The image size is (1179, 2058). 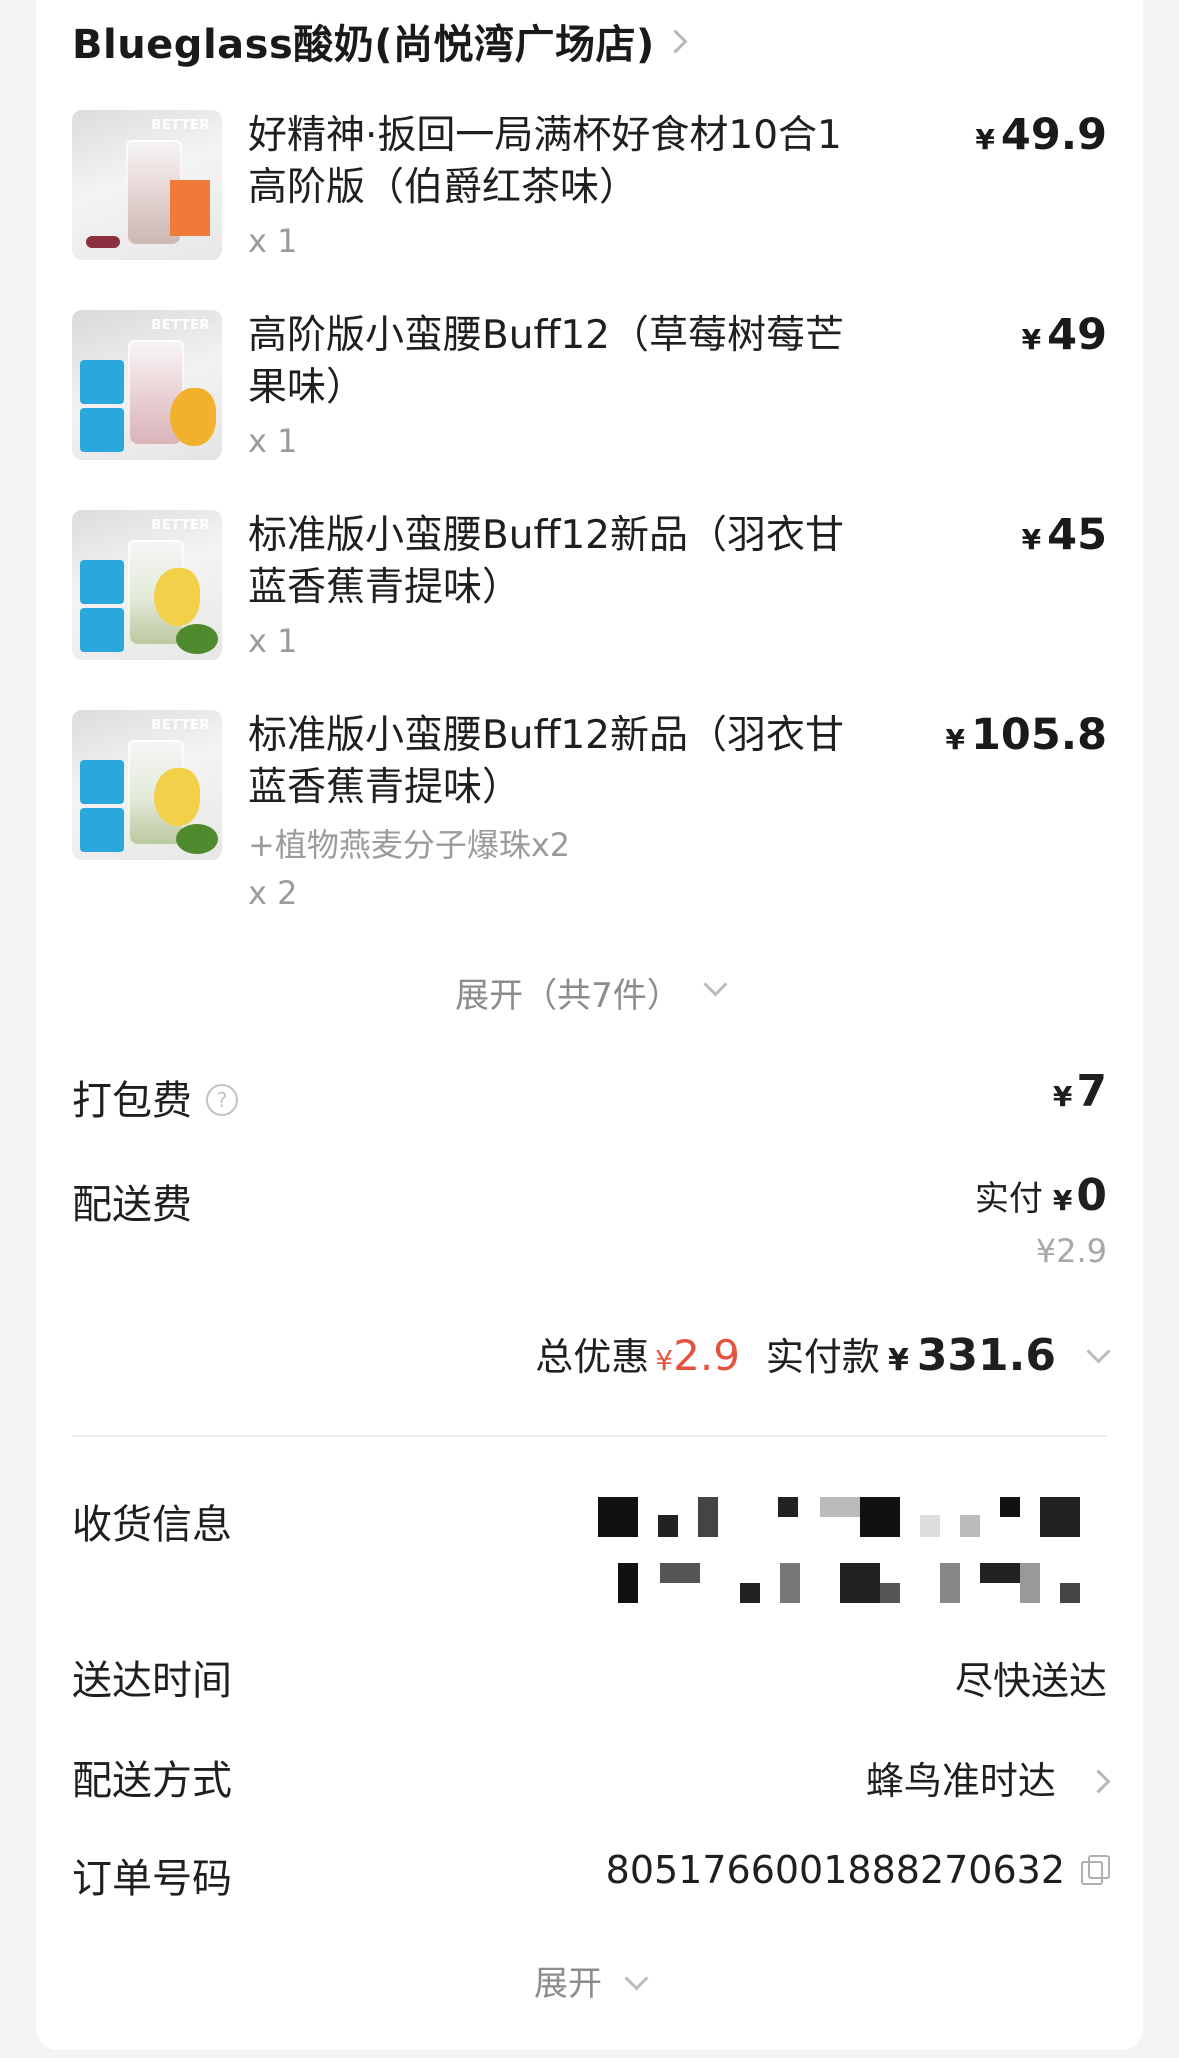 I want to click on list-item: BETTER 高阶版小蛮腰Buff12（草莓树莓芒果味） ¥49 x 1, so click(x=589, y=405).